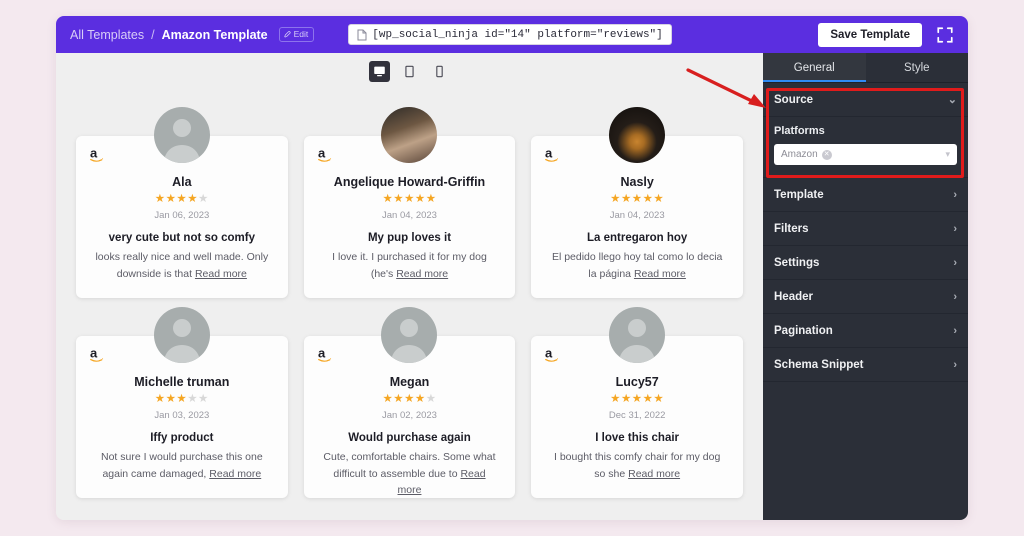 The height and width of the screenshot is (536, 1024). Describe the element at coordinates (182, 416) in the screenshot. I see `review-date: Jan 03, 2023` at that location.